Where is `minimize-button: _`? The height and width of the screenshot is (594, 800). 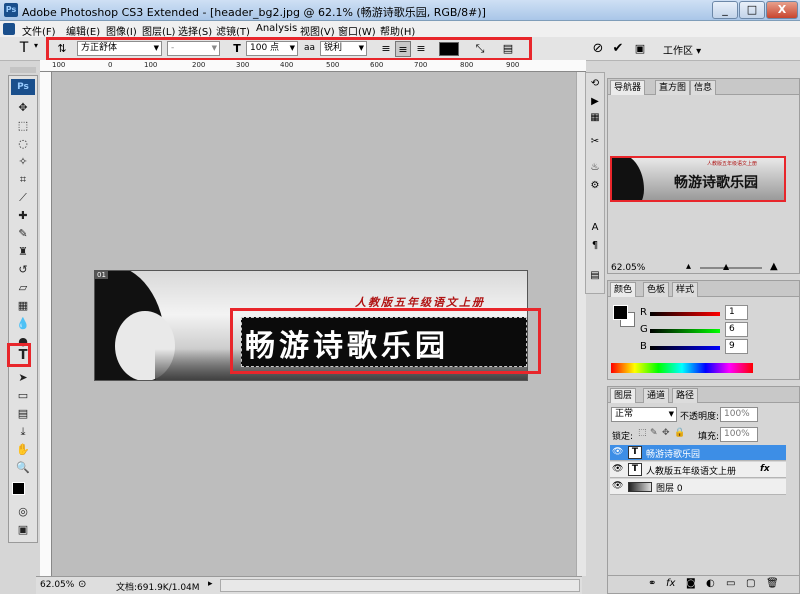
minimize-button: _ is located at coordinates (725, 10).